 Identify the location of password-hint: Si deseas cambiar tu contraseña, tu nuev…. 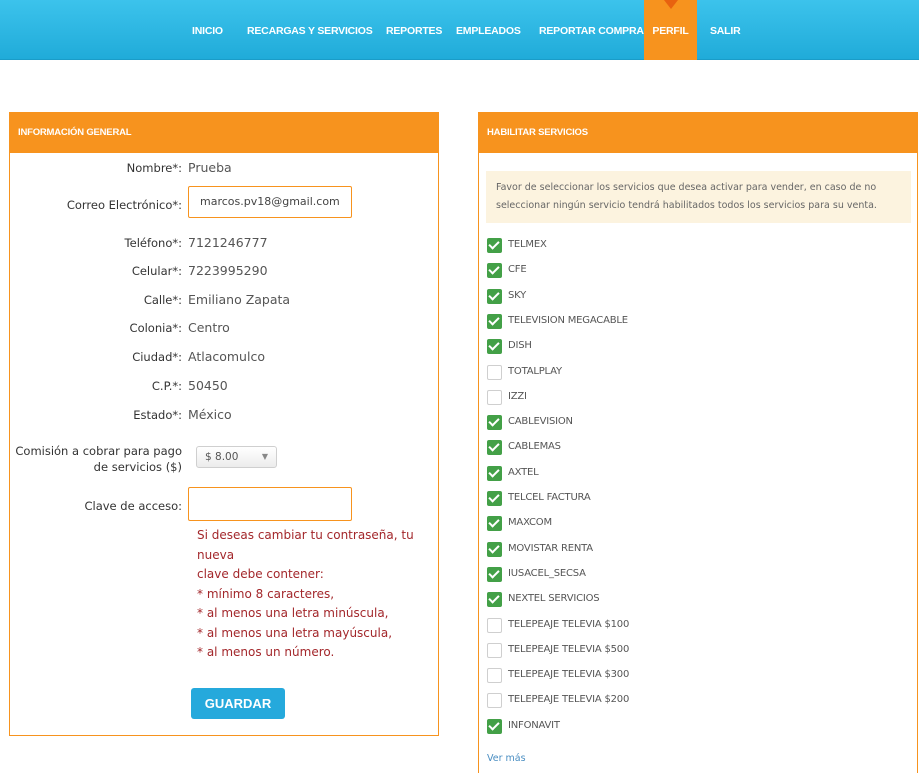
(317, 594).